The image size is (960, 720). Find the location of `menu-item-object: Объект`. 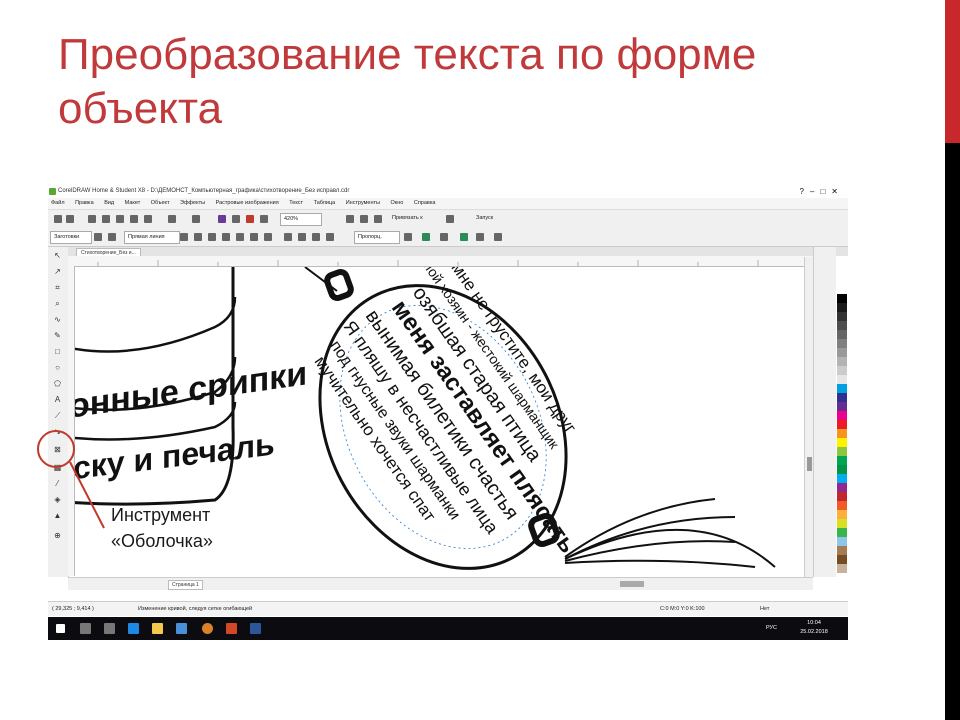

menu-item-object: Объект is located at coordinates (160, 203).